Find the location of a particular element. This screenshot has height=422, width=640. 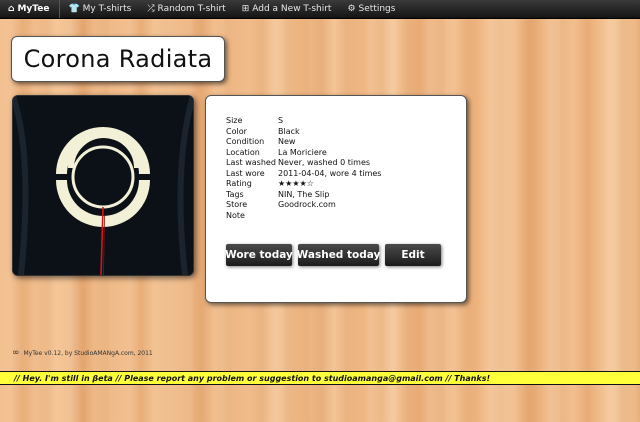

property-row-note: Note is located at coordinates (303, 216).